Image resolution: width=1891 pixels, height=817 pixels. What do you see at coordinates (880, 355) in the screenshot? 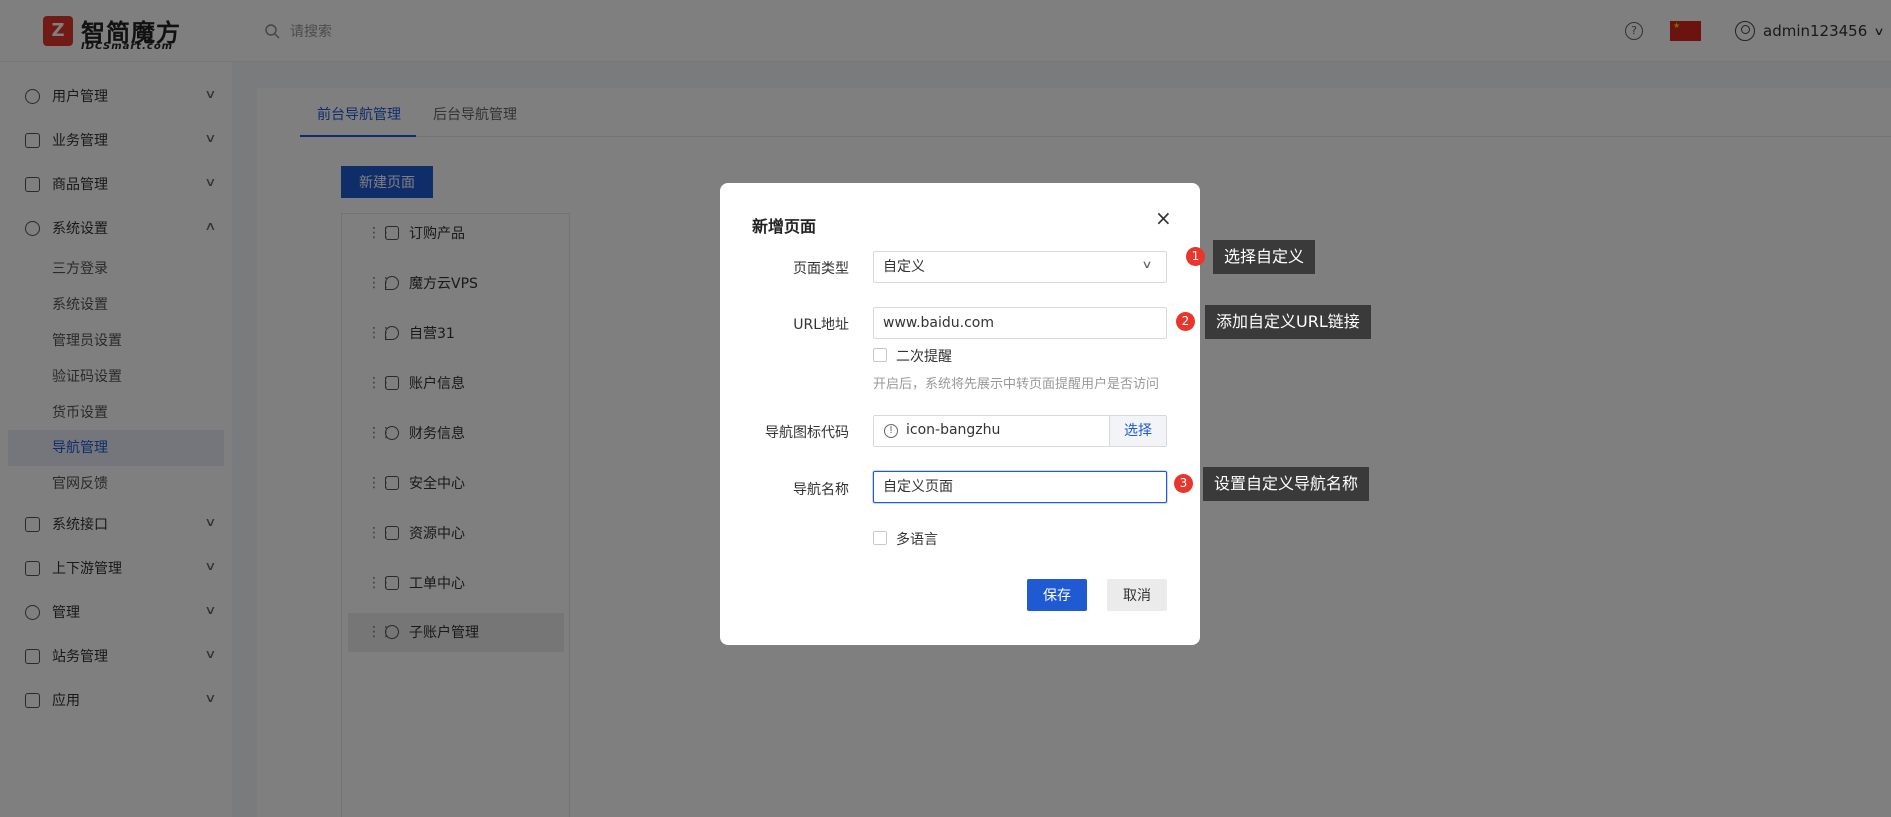
I see `second-remind-checkbox` at bounding box center [880, 355].